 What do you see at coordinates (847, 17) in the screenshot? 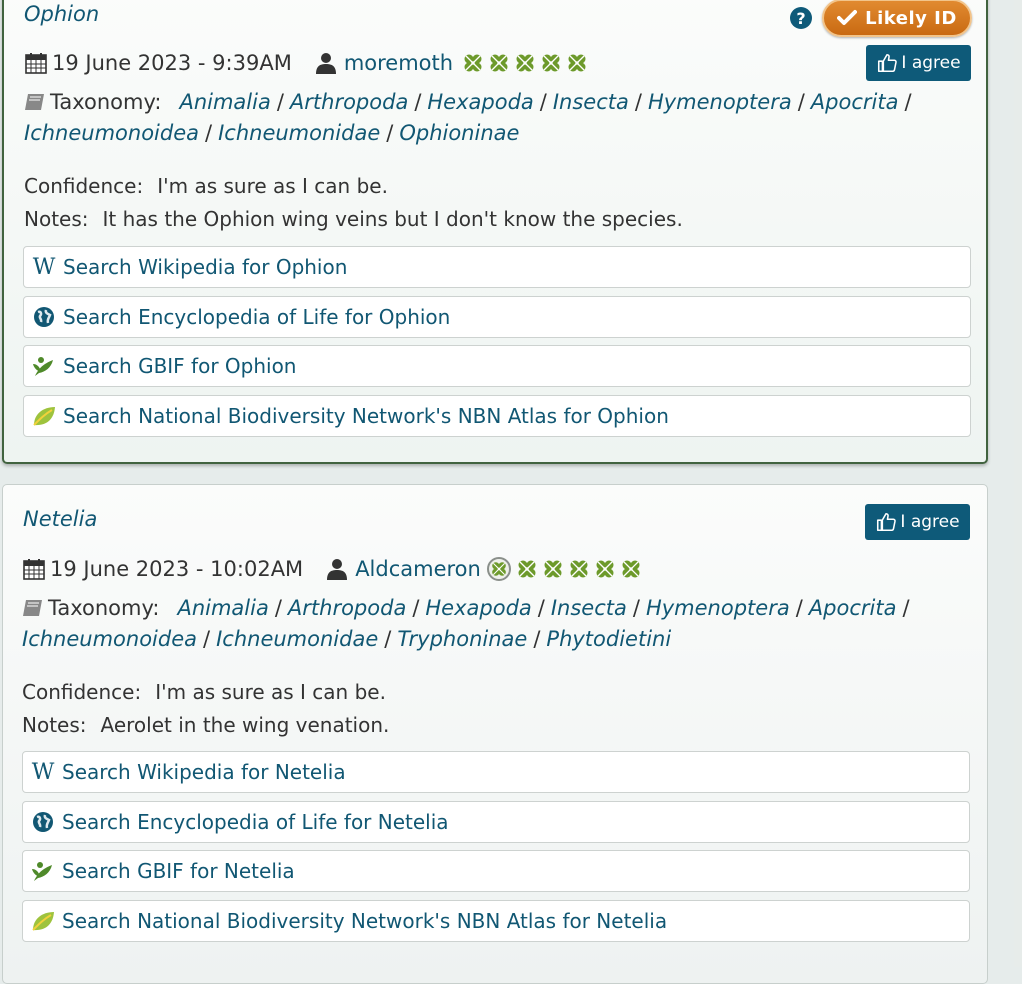
I see `check-icon` at bounding box center [847, 17].